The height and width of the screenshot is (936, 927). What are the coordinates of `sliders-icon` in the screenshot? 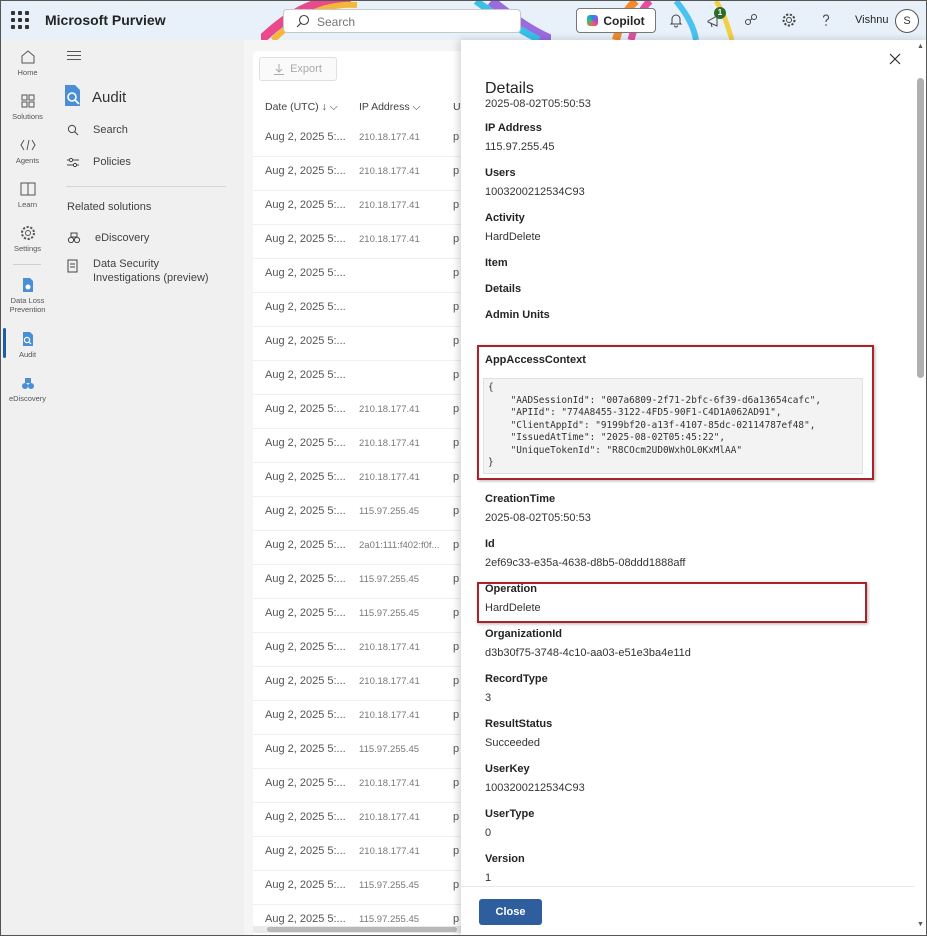 It's located at (73, 162).